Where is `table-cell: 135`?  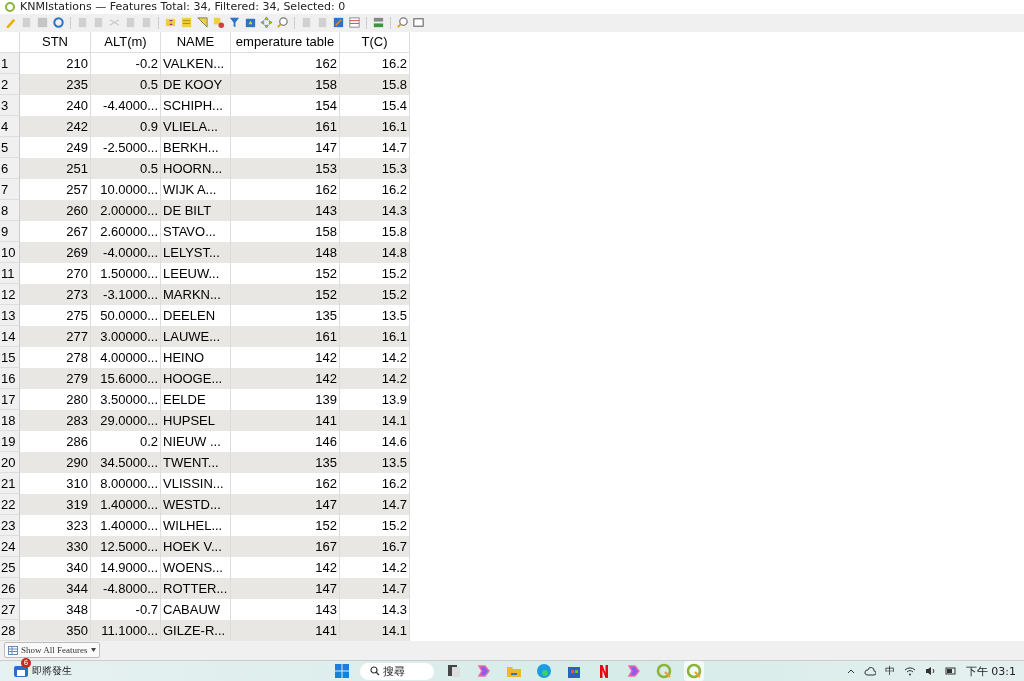
table-cell: 135 is located at coordinates (285, 462).